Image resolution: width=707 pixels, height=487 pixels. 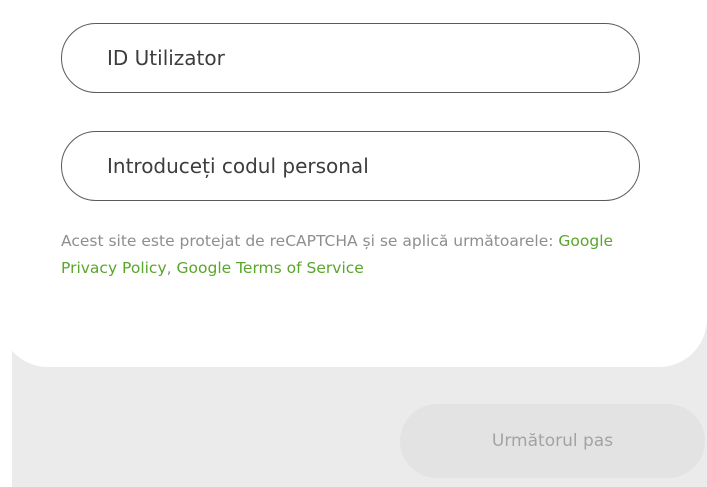 I want to click on google-terms-of-service-link: Google Terms of Service, so click(x=270, y=268).